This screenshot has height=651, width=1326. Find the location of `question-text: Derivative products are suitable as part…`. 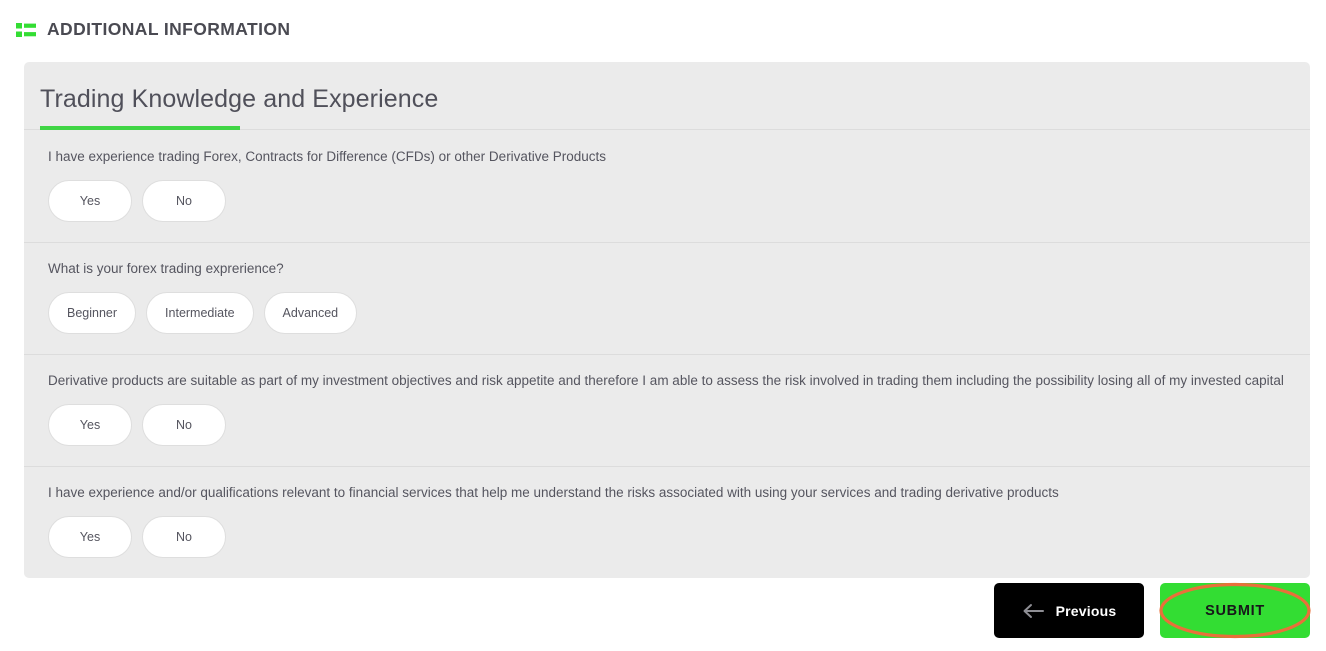

question-text: Derivative products are suitable as part… is located at coordinates (666, 380).